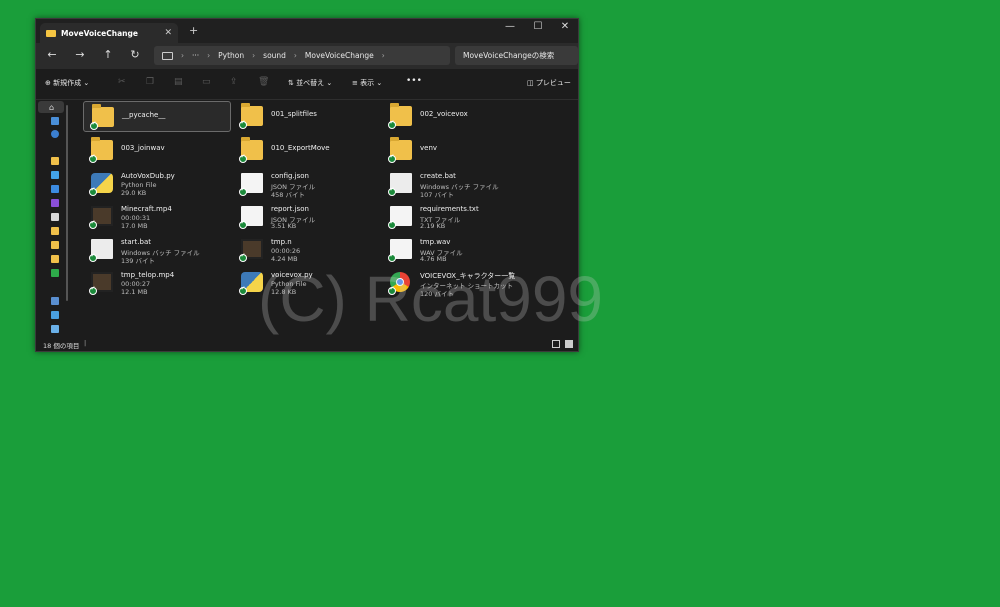  I want to click on delete-icon: 🗑, so click(263, 82).